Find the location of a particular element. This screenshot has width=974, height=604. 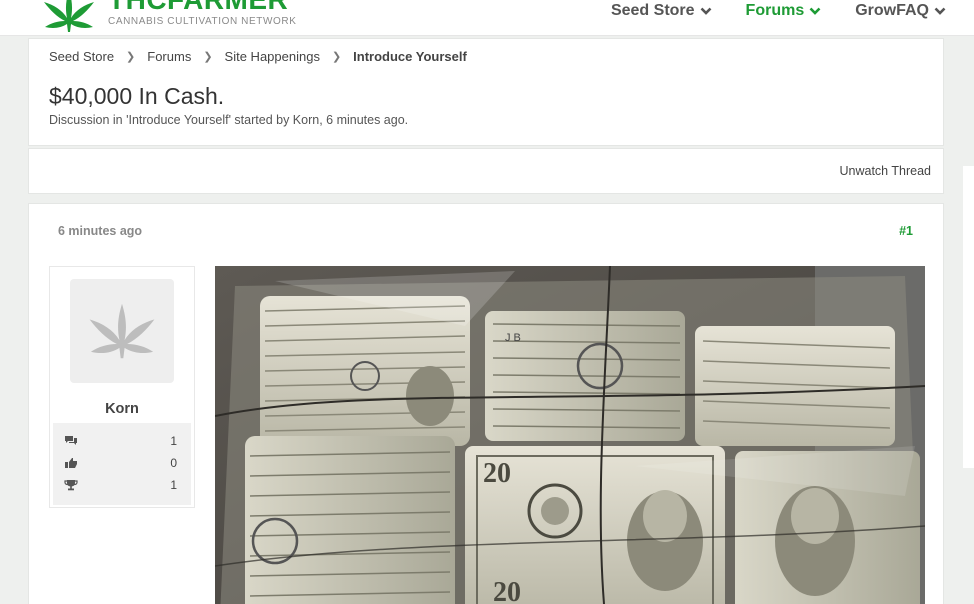

main-nav: Seed Store Forums GrowFAQ is located at coordinates (778, 11).